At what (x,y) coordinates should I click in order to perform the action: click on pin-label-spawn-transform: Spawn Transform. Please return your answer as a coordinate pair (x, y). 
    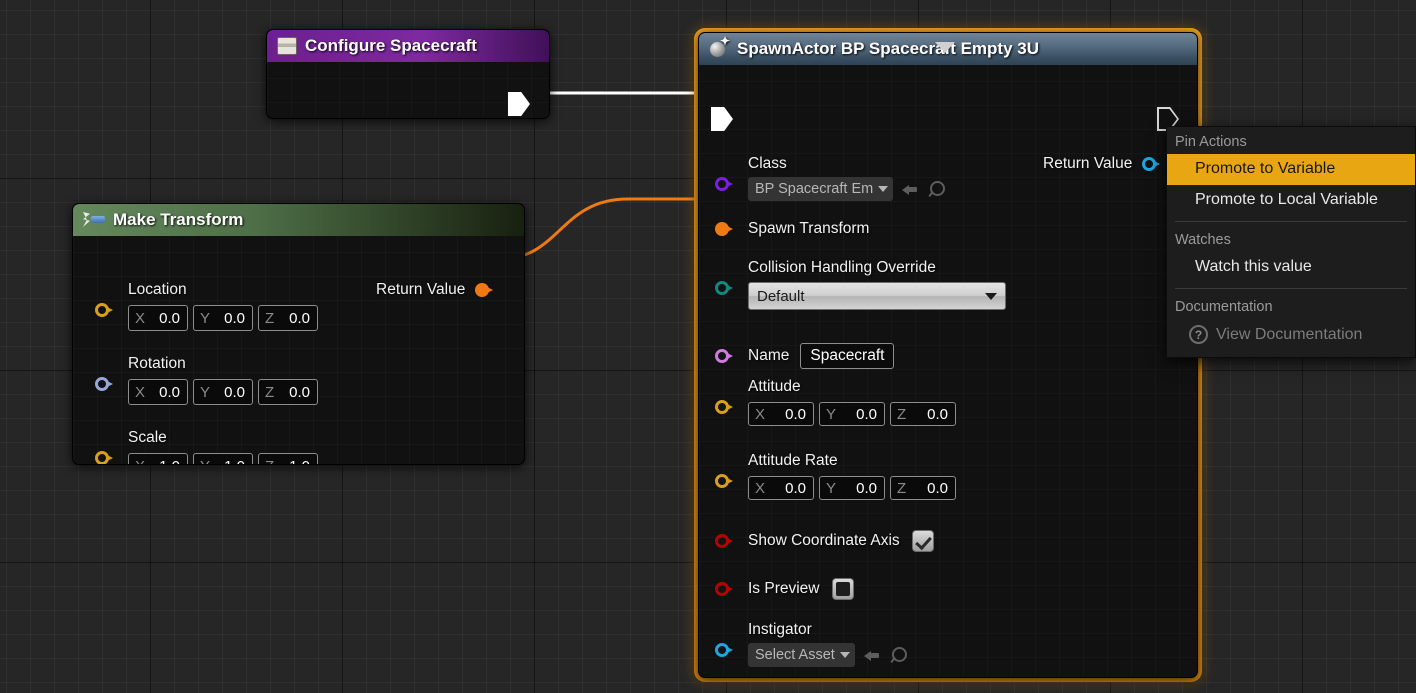
    Looking at the image, I should click on (809, 228).